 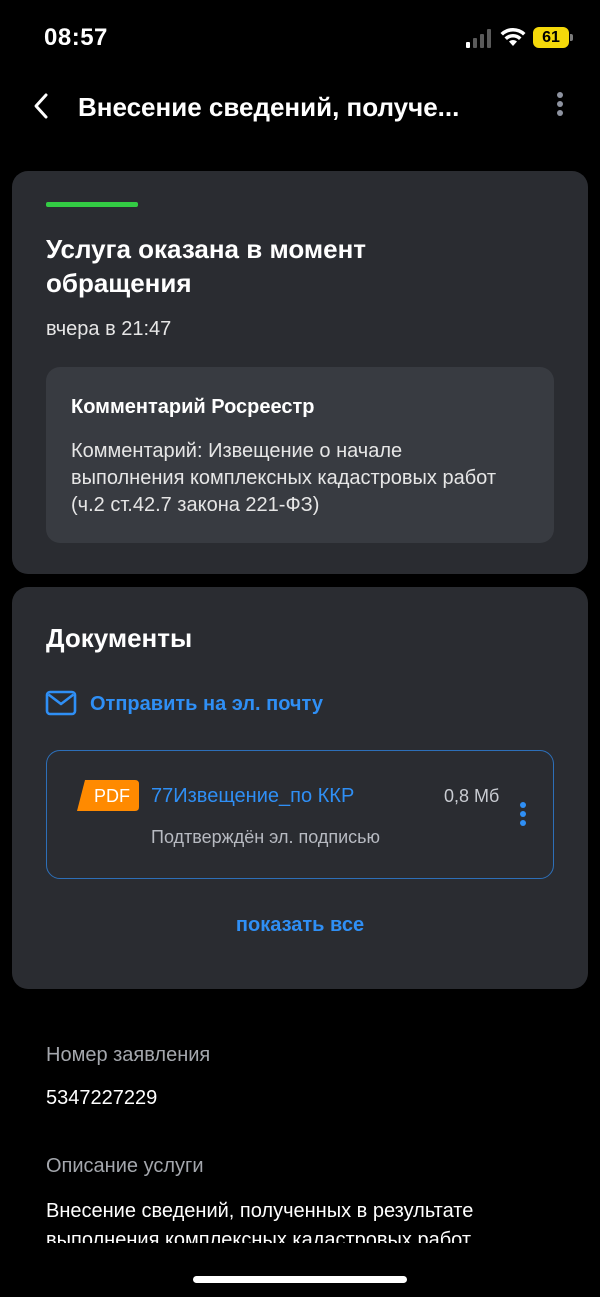 I want to click on application-number-label: Номер заявления, so click(x=128, y=1055).